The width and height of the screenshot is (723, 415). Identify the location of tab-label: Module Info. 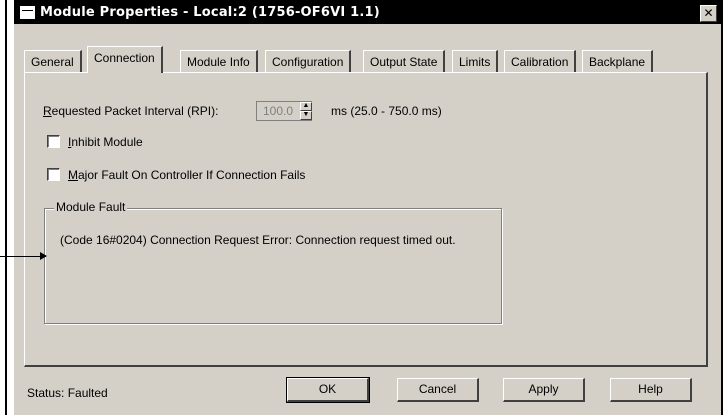
(218, 62).